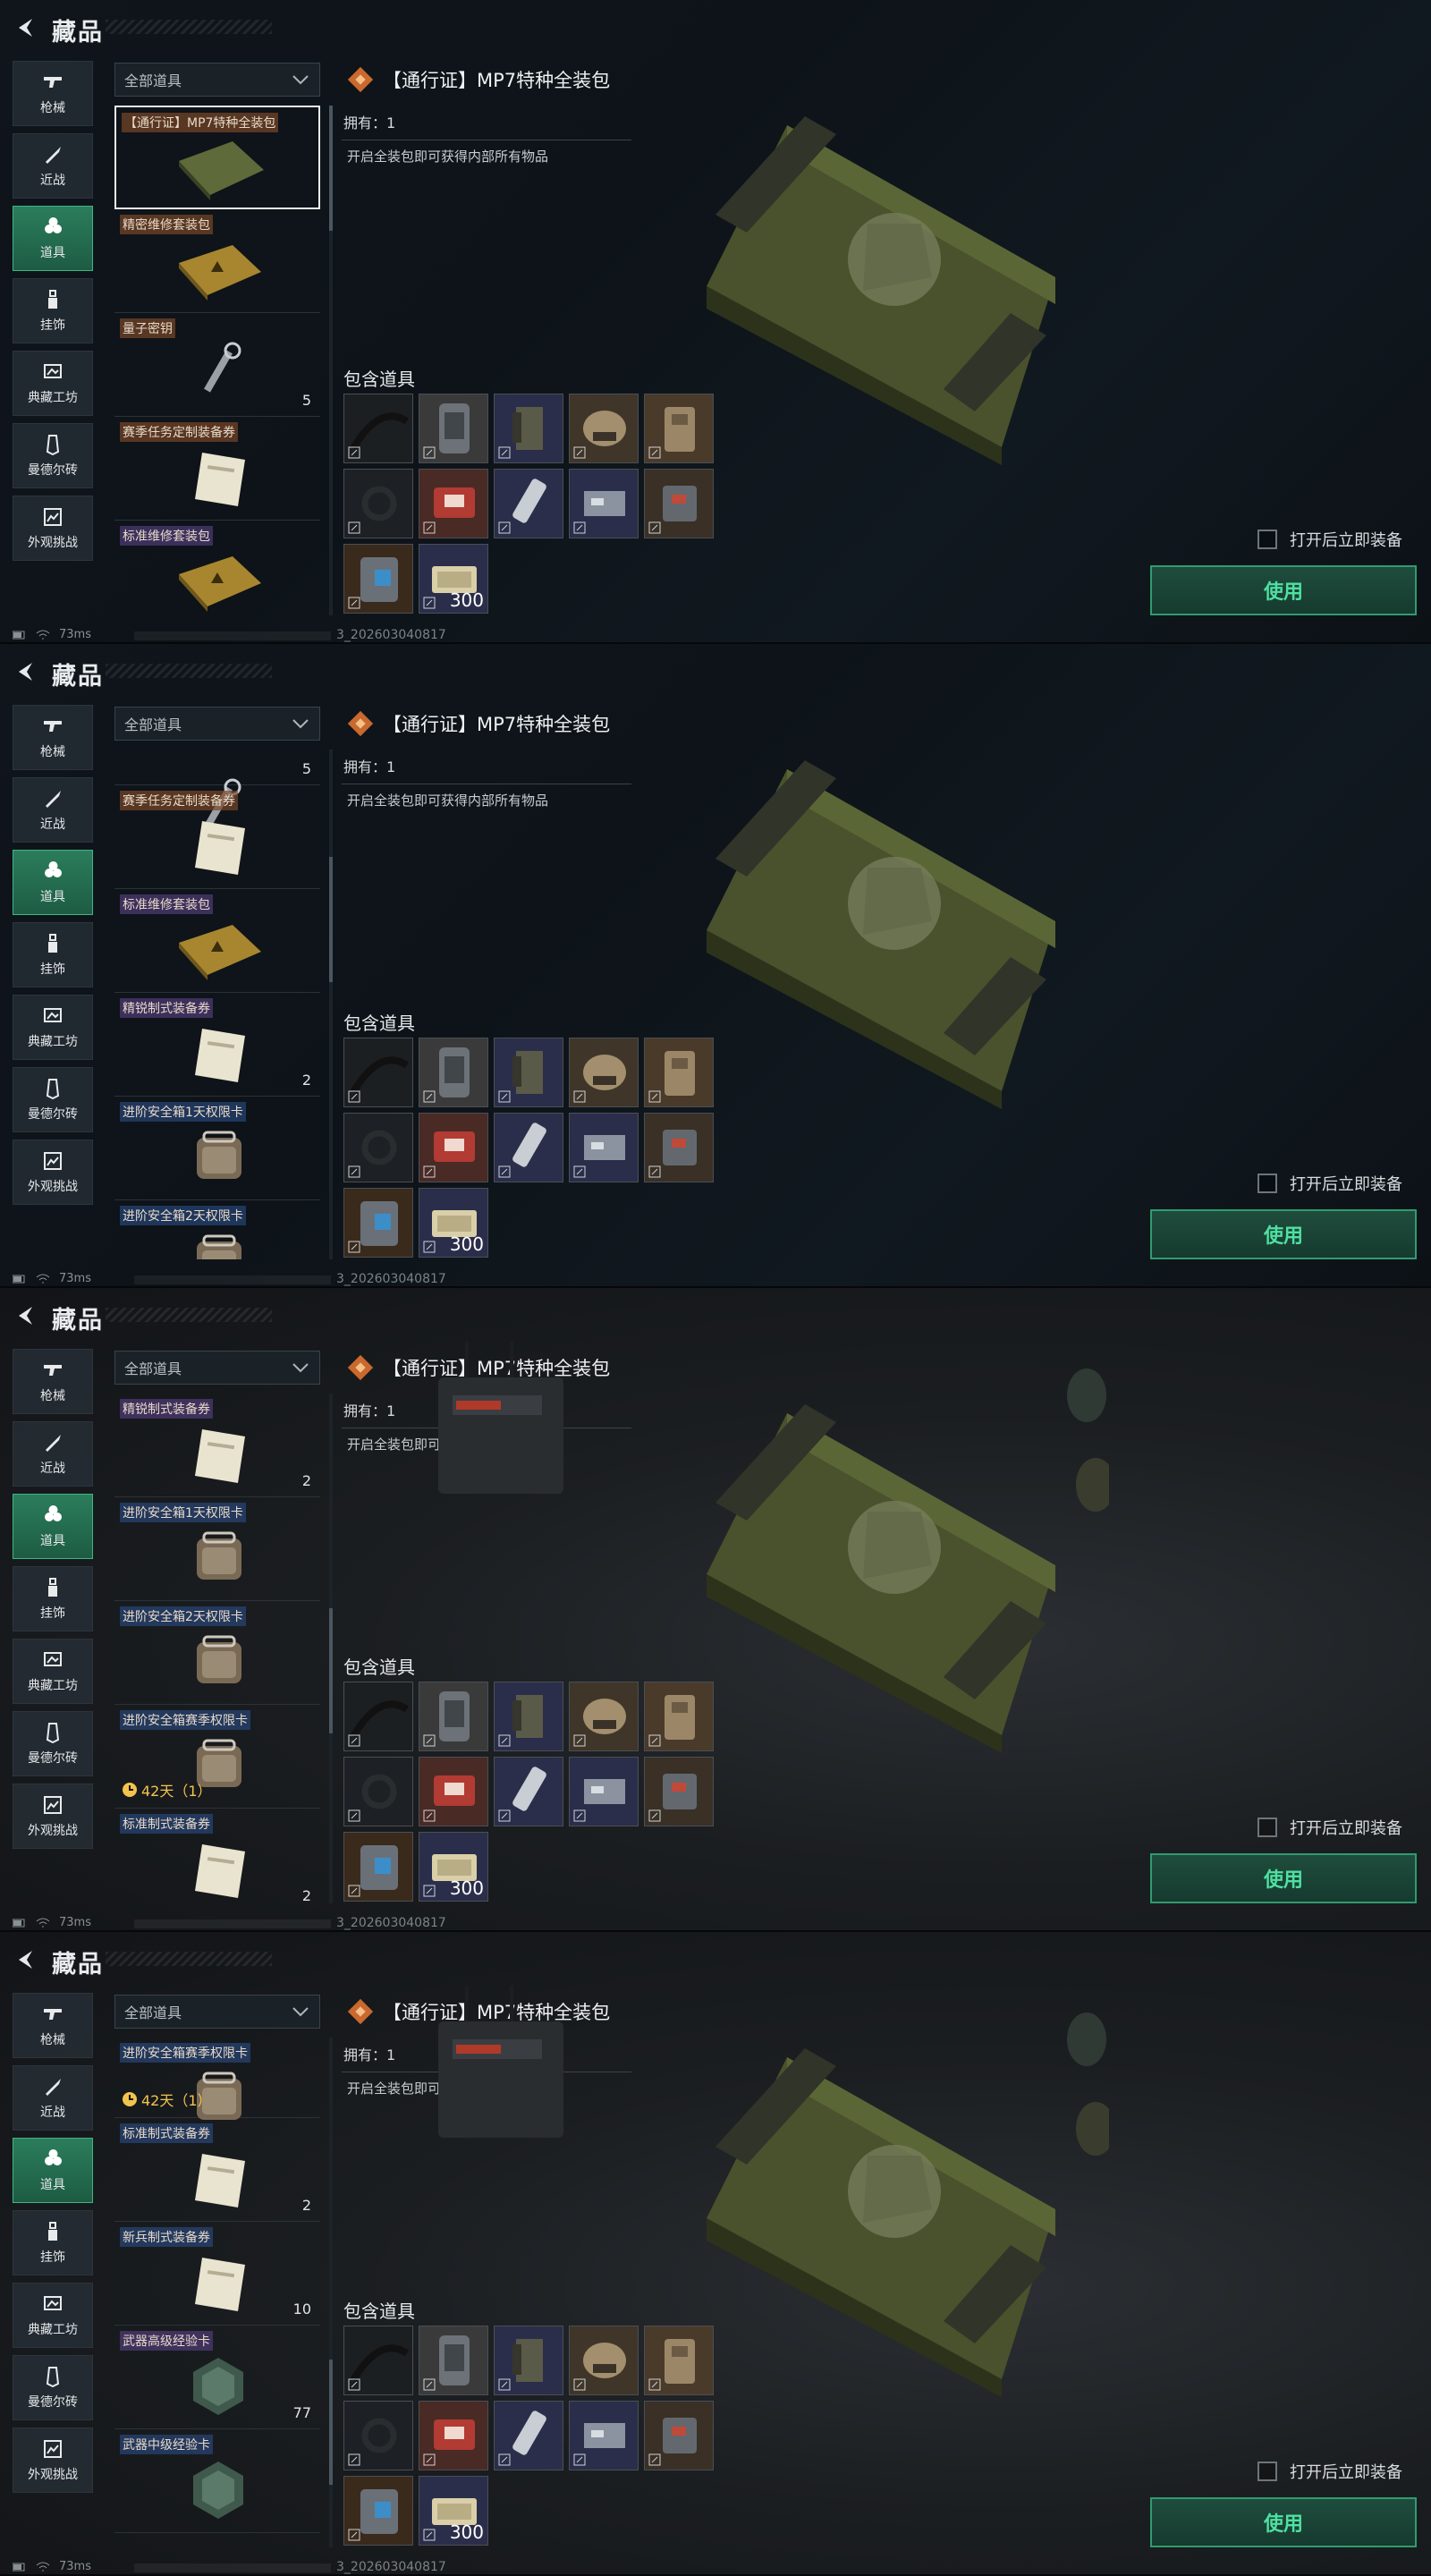  What do you see at coordinates (217, 789) in the screenshot?
I see `item-list-row: 5` at bounding box center [217, 789].